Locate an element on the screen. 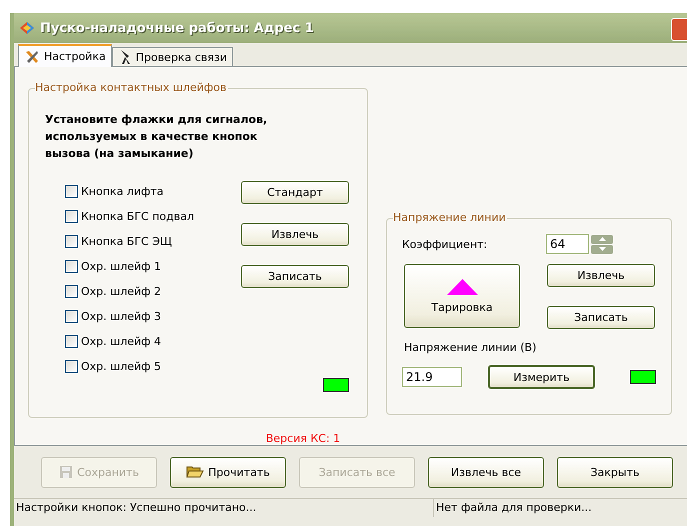  checkbox-label: Кнопка БГС подвал is located at coordinates (137, 216).